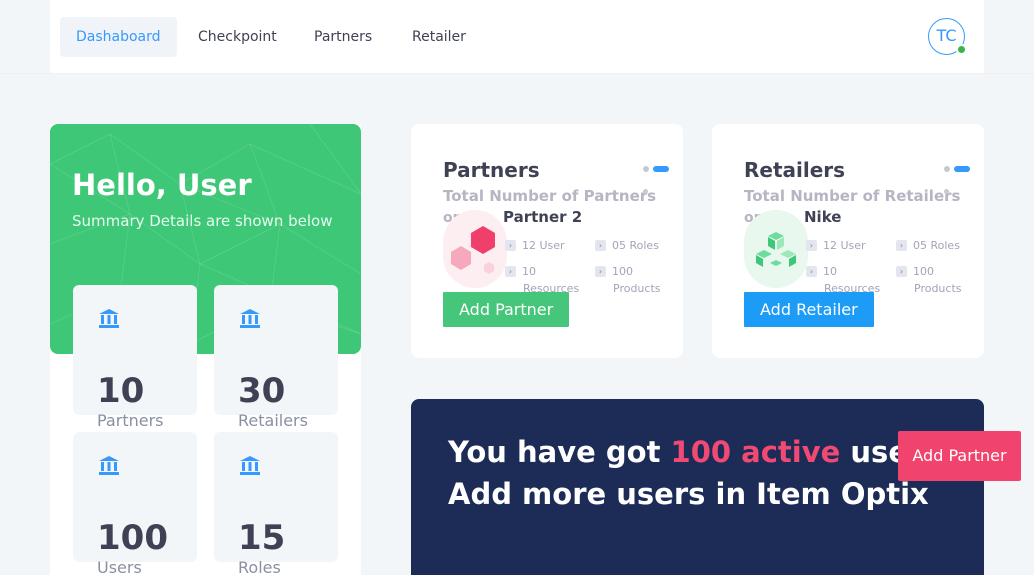  Describe the element at coordinates (543, 217) in the screenshot. I see `partner-name: Partner 2` at that location.